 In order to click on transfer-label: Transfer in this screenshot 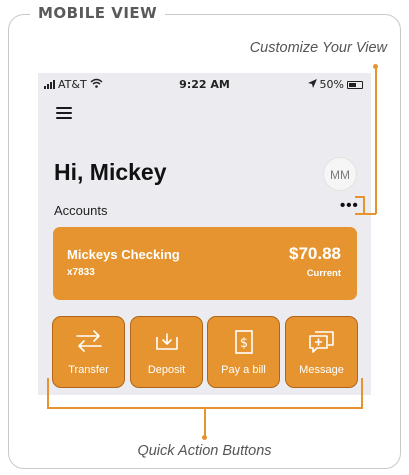, I will do `click(88, 370)`.